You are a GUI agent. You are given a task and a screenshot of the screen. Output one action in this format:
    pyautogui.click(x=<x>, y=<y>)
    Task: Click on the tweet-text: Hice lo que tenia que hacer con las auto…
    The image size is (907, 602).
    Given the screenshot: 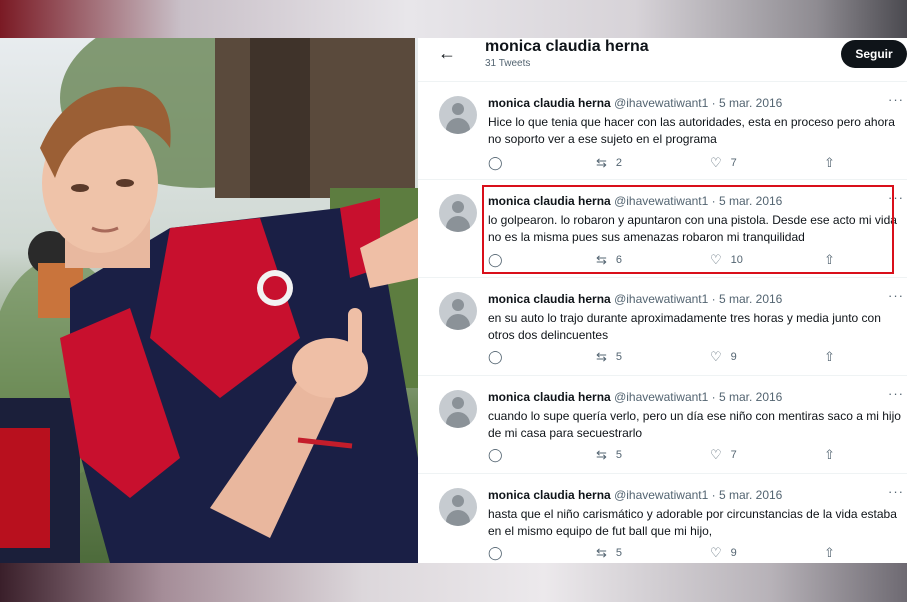 What is the action you would take?
    pyautogui.click(x=691, y=130)
    